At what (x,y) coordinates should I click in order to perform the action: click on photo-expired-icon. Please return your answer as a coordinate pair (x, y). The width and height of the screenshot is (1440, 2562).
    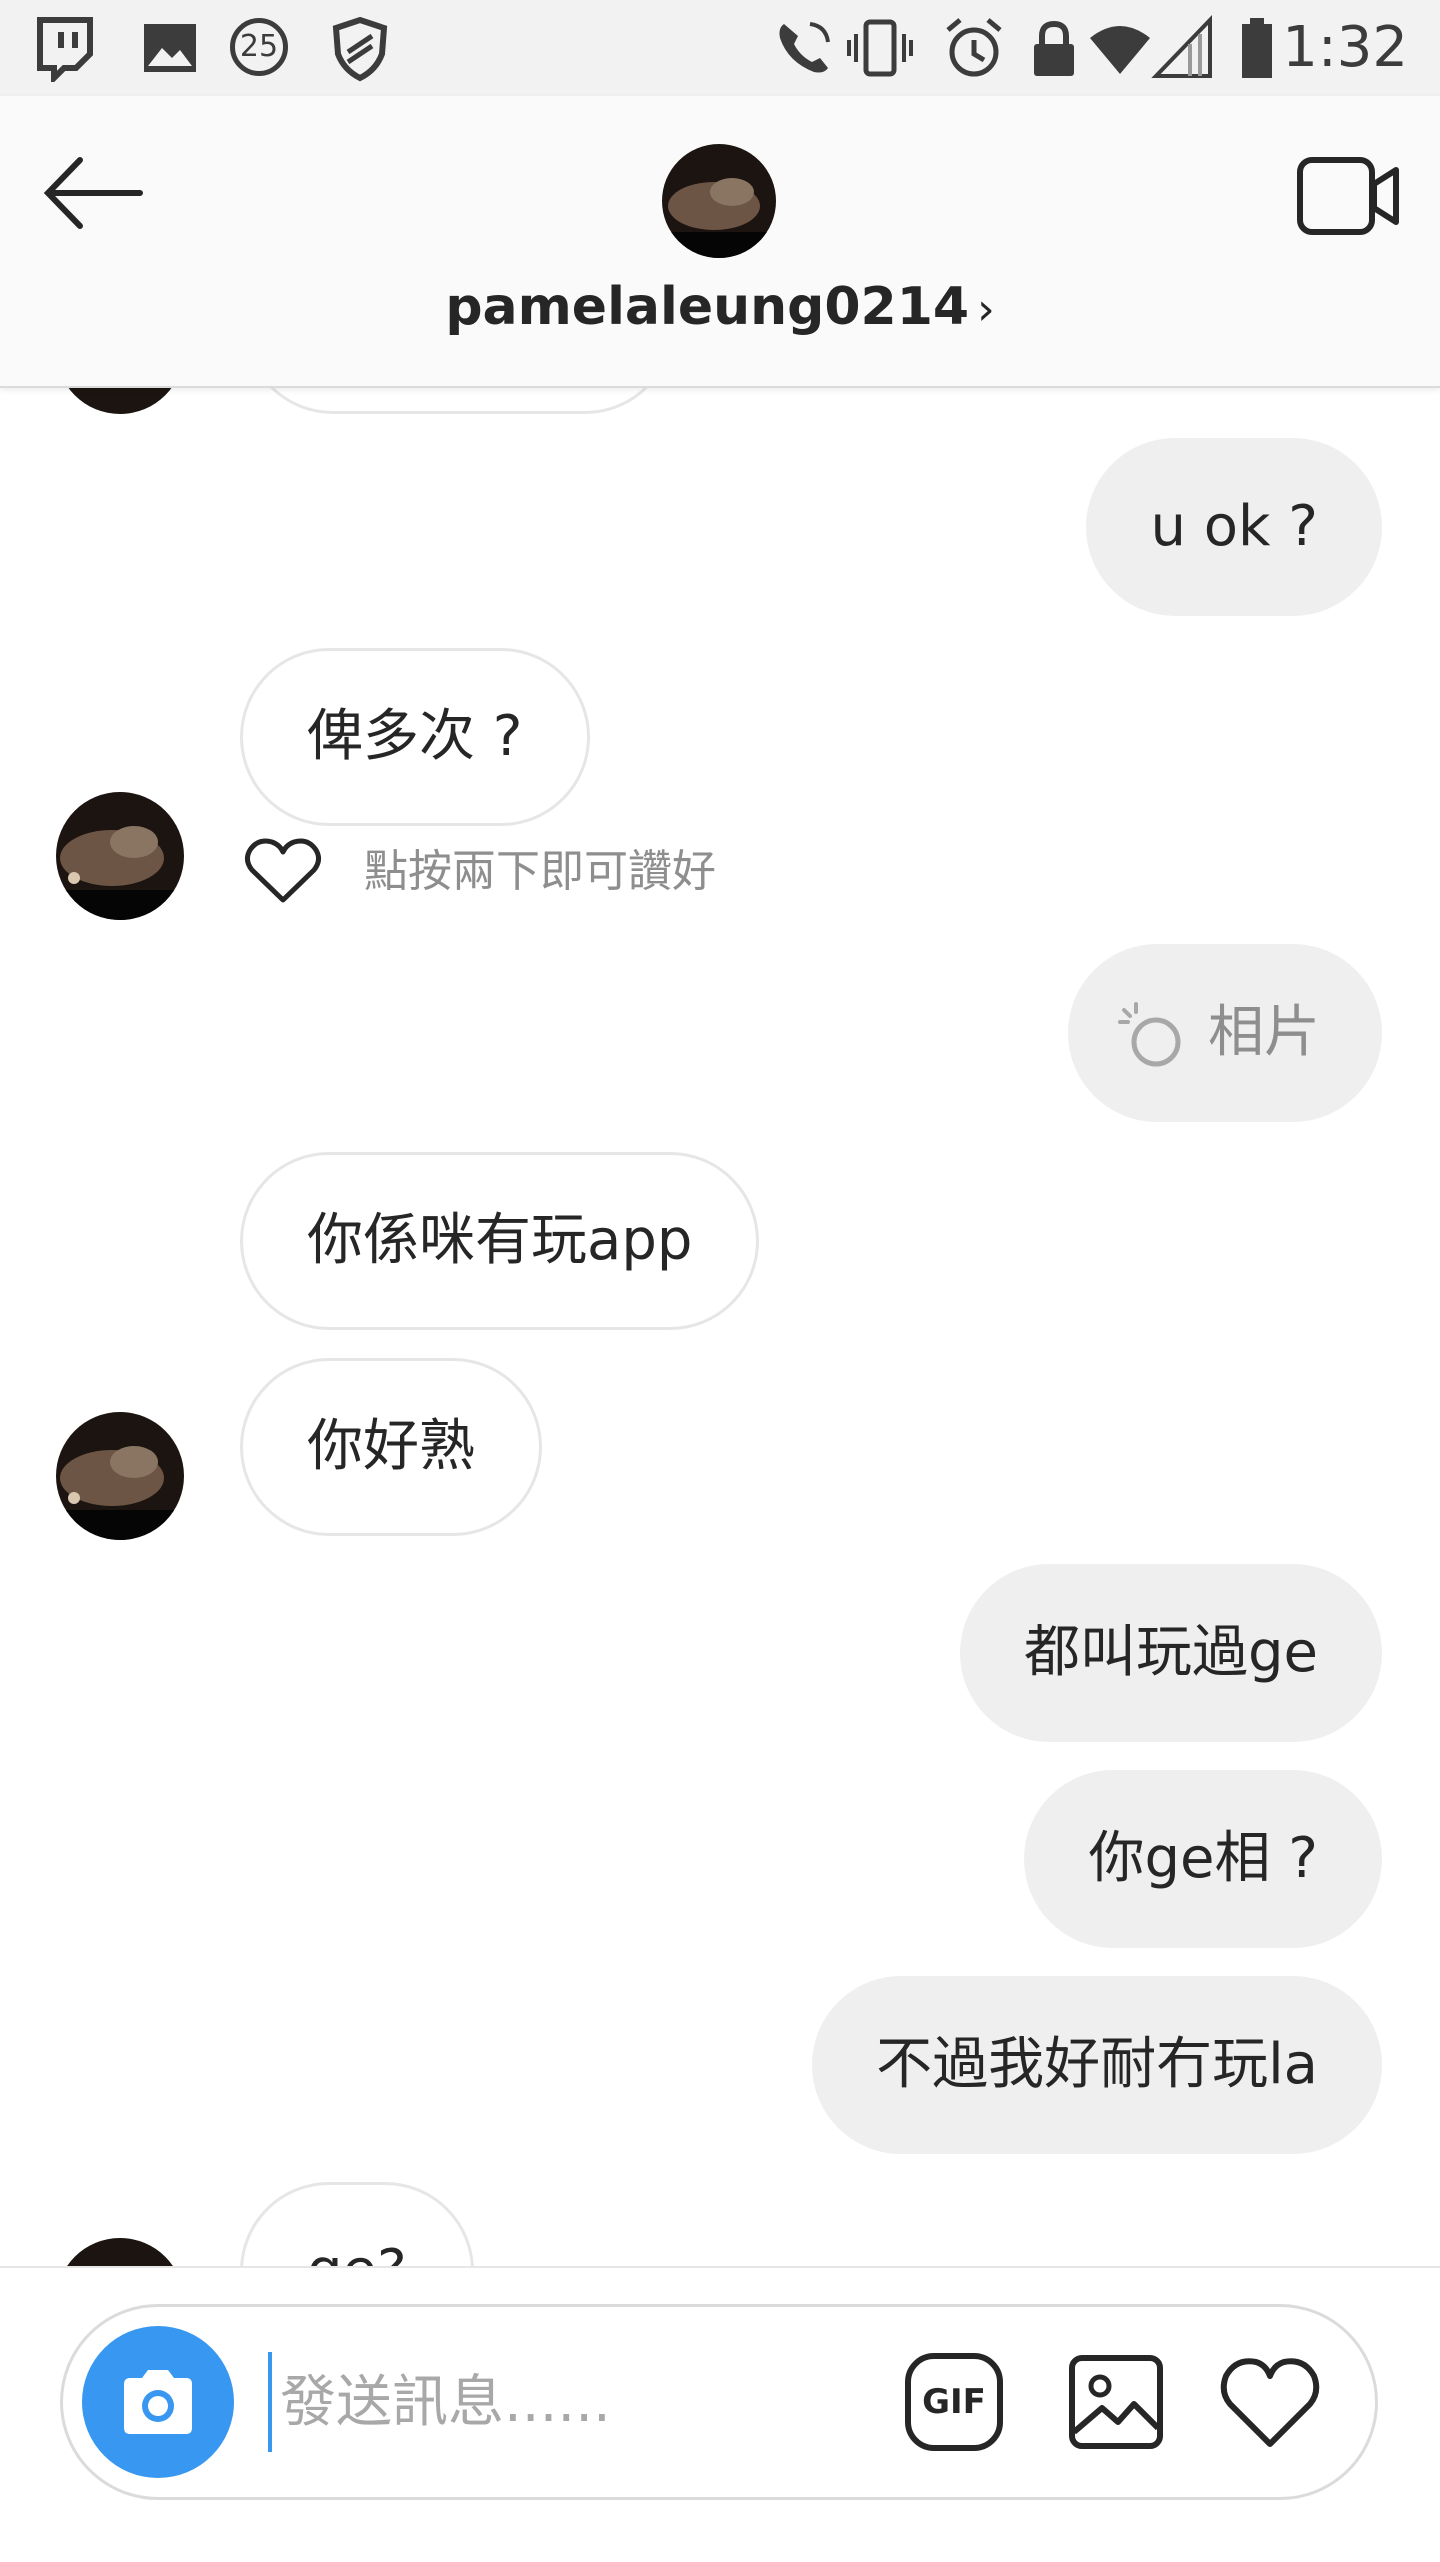
    Looking at the image, I should click on (1149, 1034).